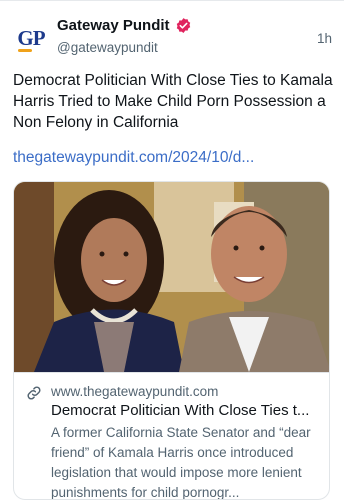  Describe the element at coordinates (324, 38) in the screenshot. I see `post-timestamp: 1h` at that location.